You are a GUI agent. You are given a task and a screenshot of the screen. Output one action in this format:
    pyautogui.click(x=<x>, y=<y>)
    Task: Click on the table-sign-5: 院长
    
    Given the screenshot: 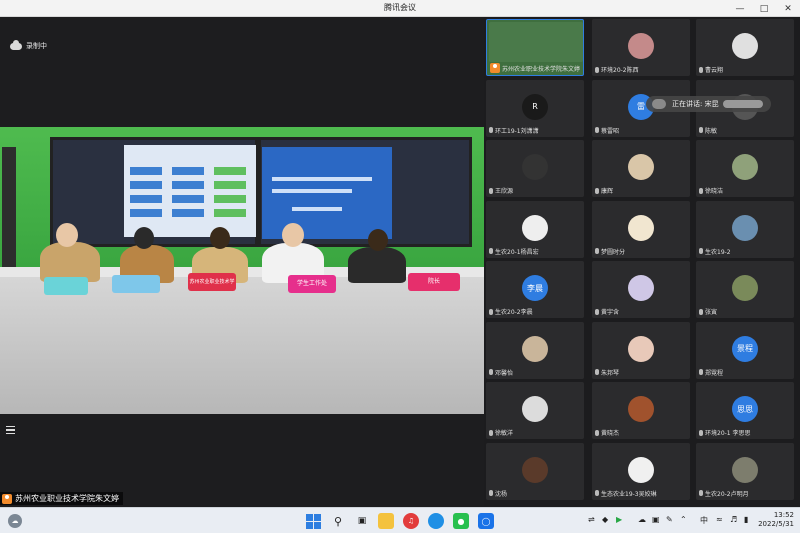 What is the action you would take?
    pyautogui.click(x=434, y=282)
    